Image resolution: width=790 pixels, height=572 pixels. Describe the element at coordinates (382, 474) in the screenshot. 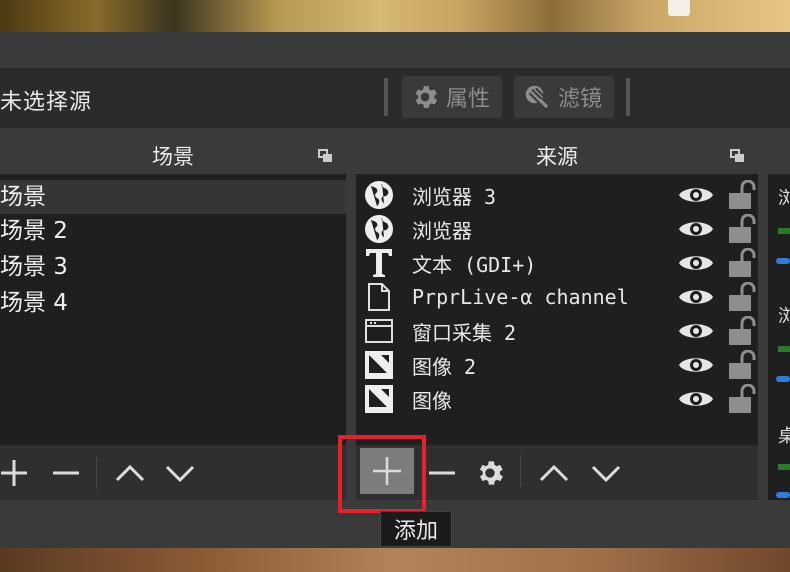

I see `add-button-highlight` at that location.